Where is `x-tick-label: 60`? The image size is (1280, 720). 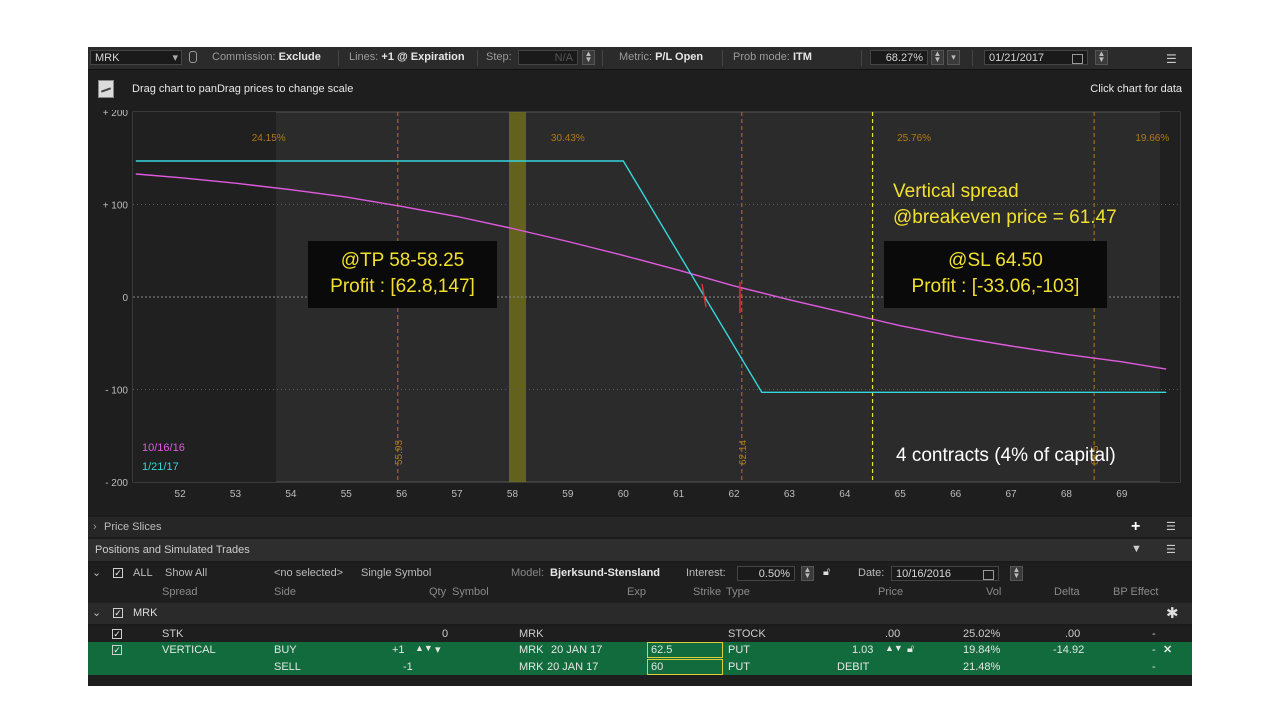 x-tick-label: 60 is located at coordinates (624, 494).